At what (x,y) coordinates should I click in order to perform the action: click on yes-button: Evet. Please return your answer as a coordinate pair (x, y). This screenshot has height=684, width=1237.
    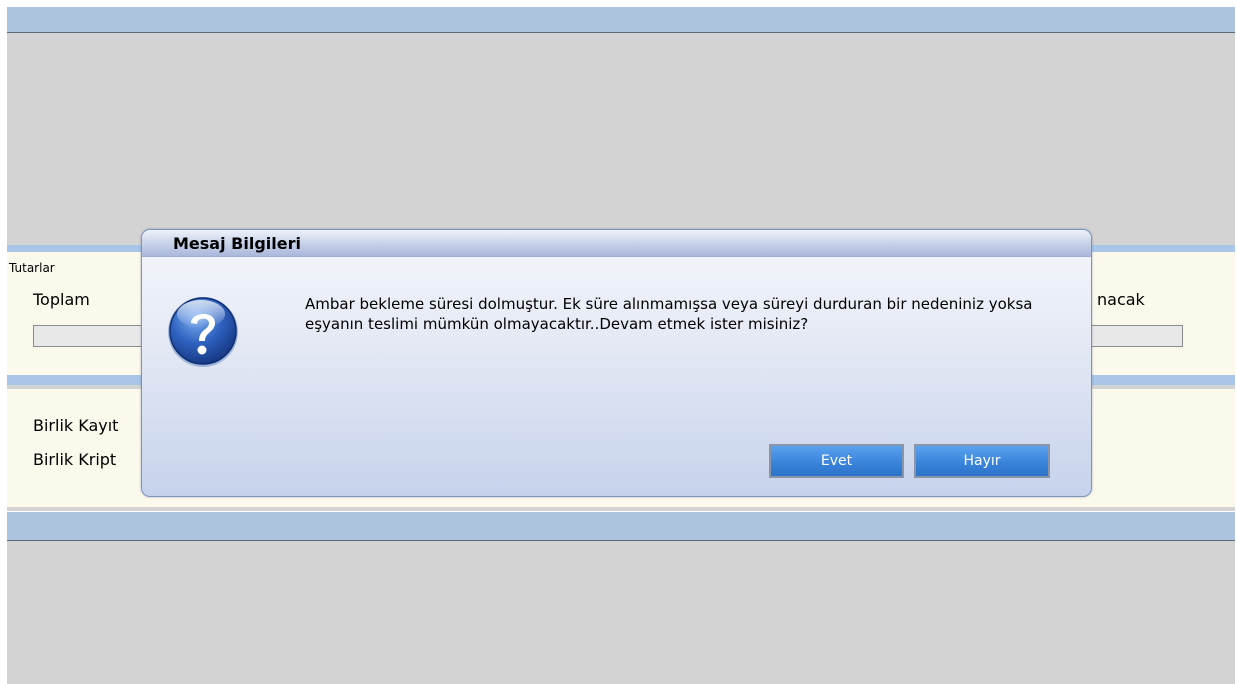
    Looking at the image, I should click on (836, 461).